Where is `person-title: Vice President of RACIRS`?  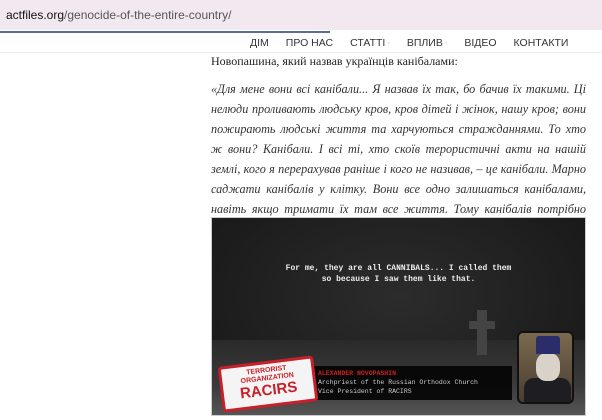 person-title: Vice President of RACIRS is located at coordinates (365, 391).